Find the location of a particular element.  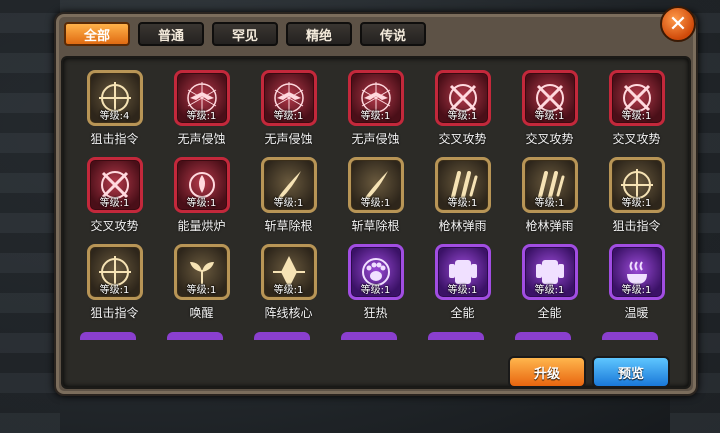

skill-name: 唤醒 is located at coordinates (201, 313).